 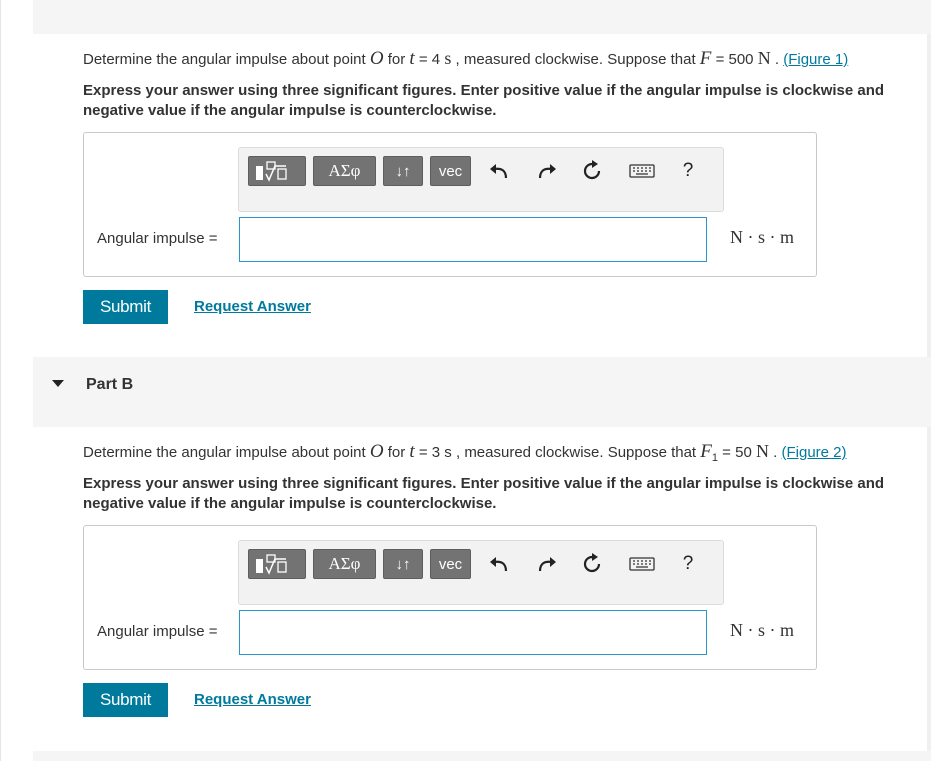 What do you see at coordinates (737, 452) in the screenshot?
I see `force-value: = 50` at bounding box center [737, 452].